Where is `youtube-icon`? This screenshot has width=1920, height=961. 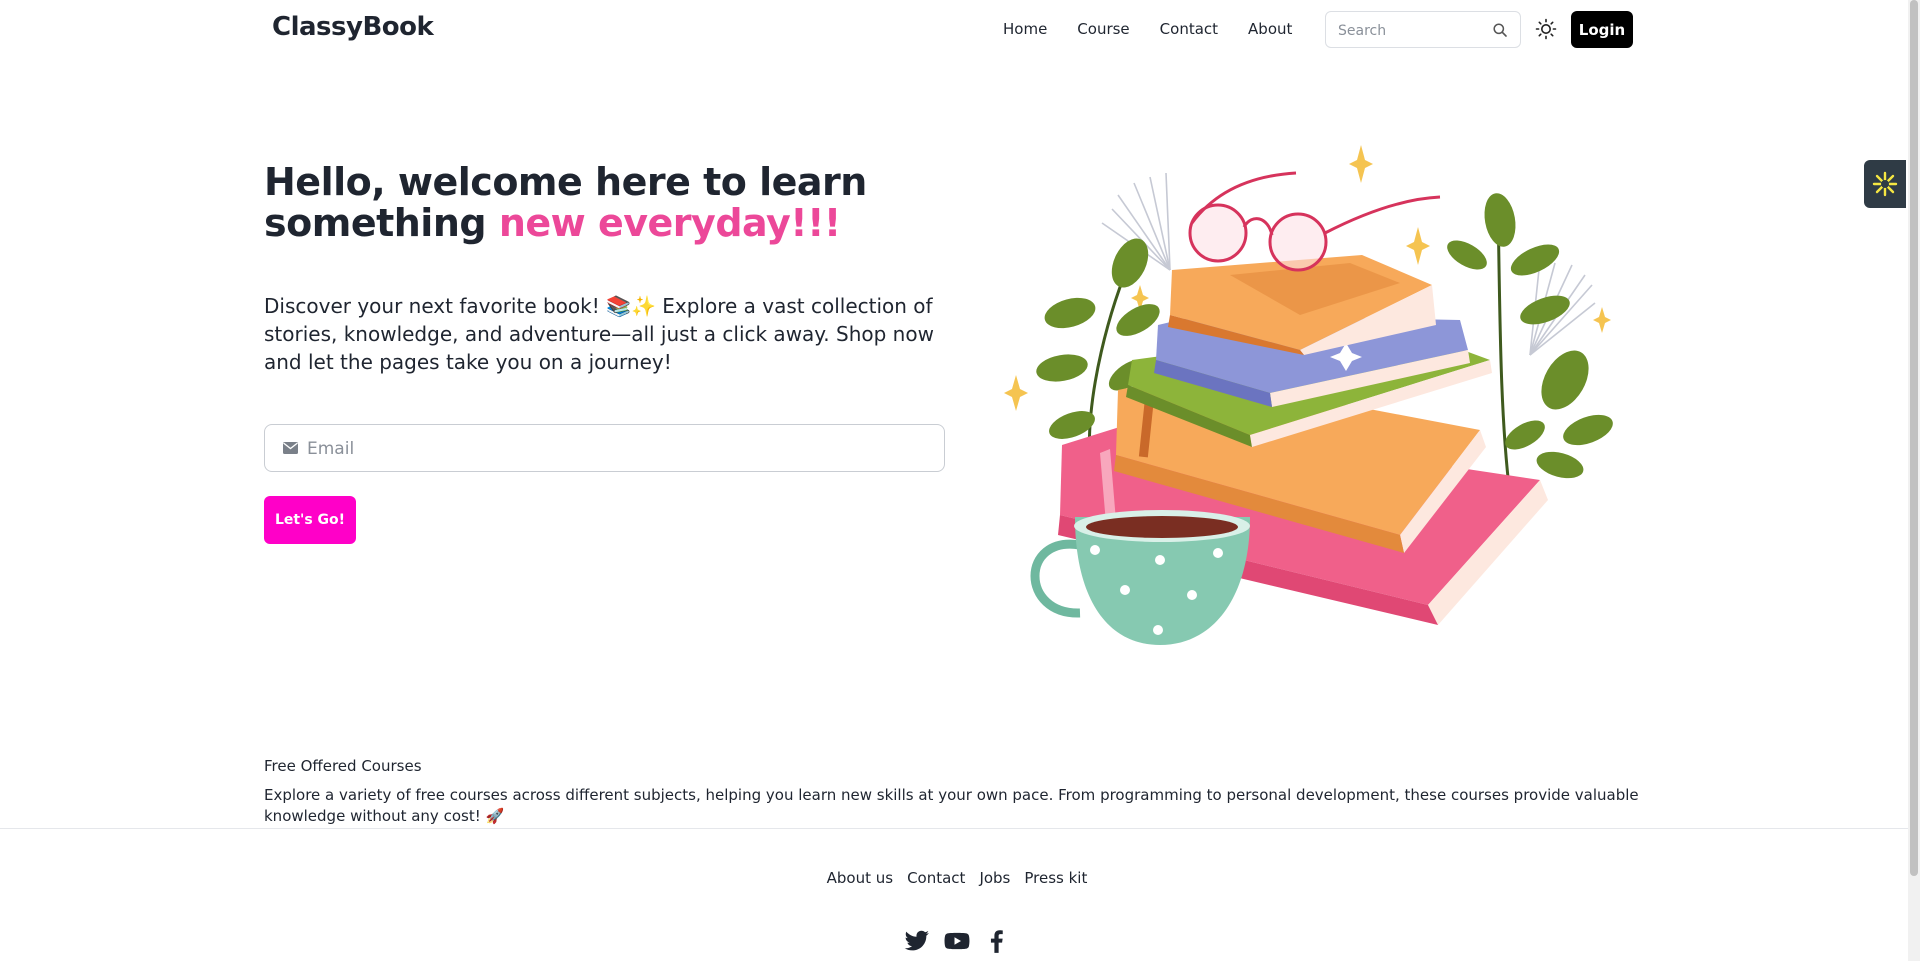 youtube-icon is located at coordinates (957, 941).